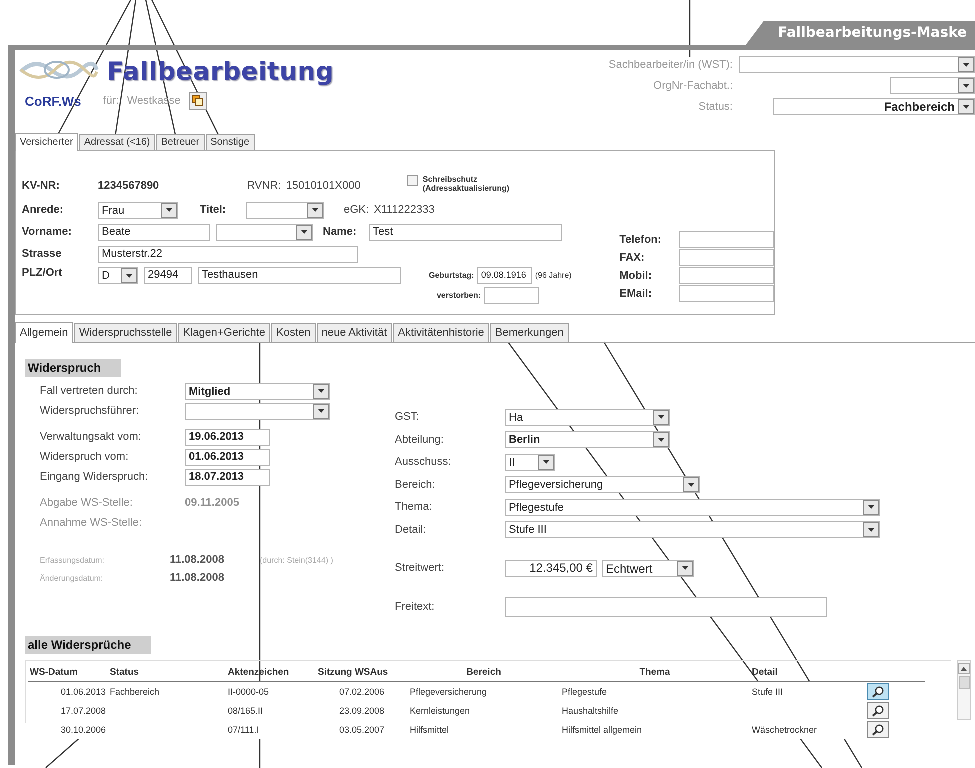  What do you see at coordinates (641, 240) in the screenshot?
I see `field-label: Telefon:` at bounding box center [641, 240].